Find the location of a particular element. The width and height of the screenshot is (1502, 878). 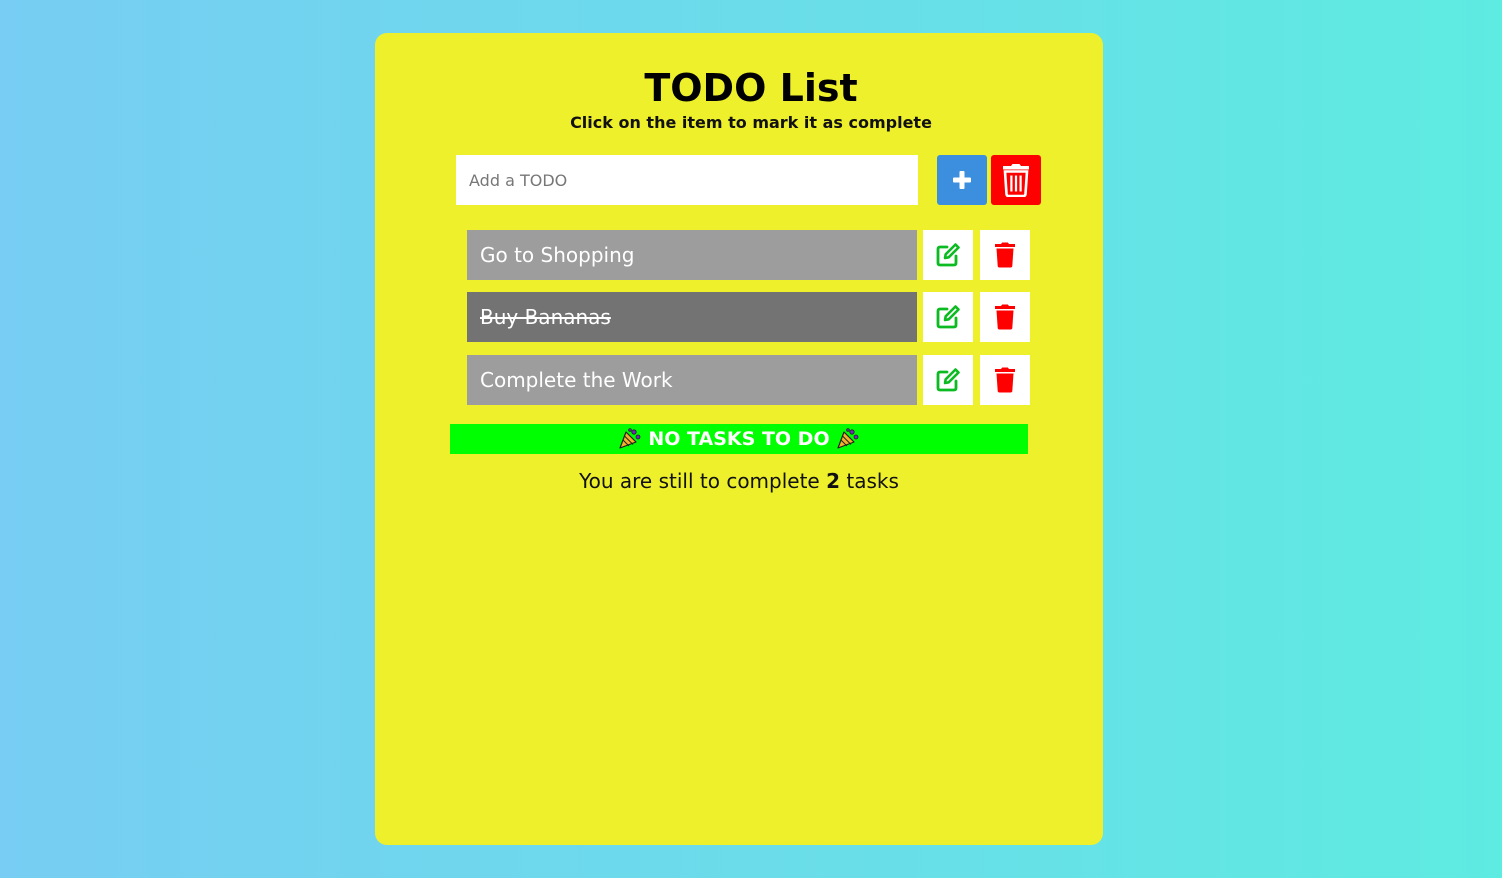

counter-suffix: tasks is located at coordinates (872, 481).